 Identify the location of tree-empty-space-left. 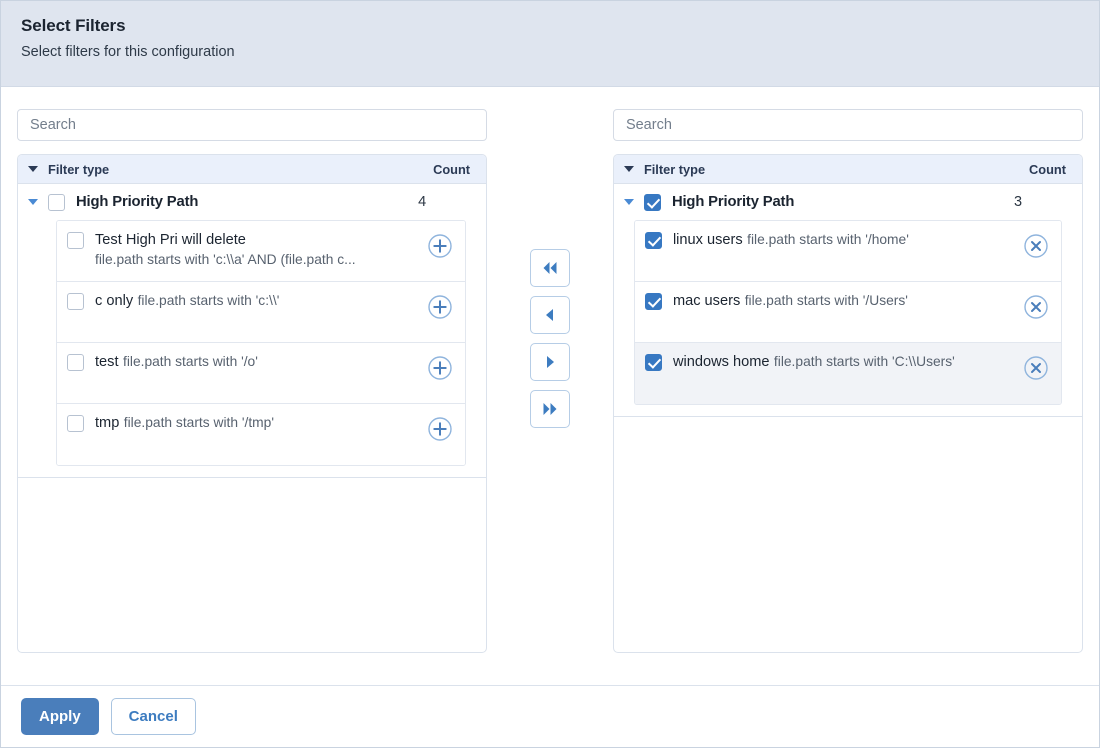
(252, 565).